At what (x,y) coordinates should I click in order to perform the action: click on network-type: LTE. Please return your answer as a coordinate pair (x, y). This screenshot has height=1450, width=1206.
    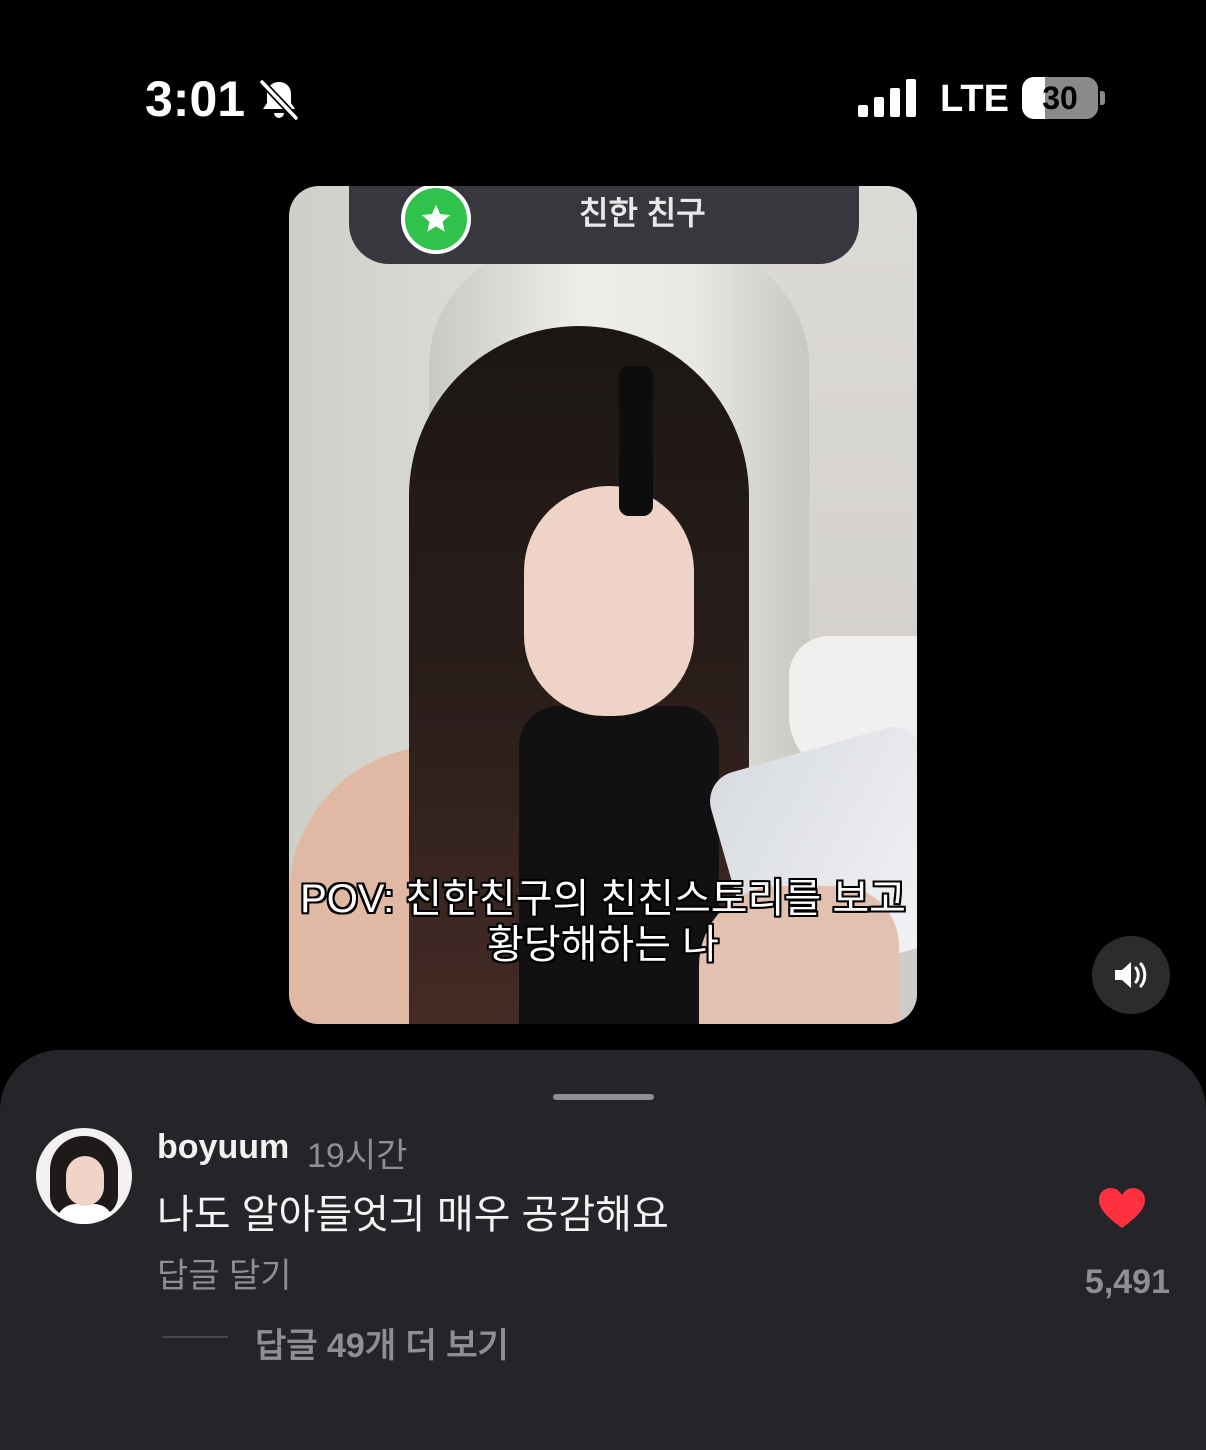
    Looking at the image, I should click on (974, 99).